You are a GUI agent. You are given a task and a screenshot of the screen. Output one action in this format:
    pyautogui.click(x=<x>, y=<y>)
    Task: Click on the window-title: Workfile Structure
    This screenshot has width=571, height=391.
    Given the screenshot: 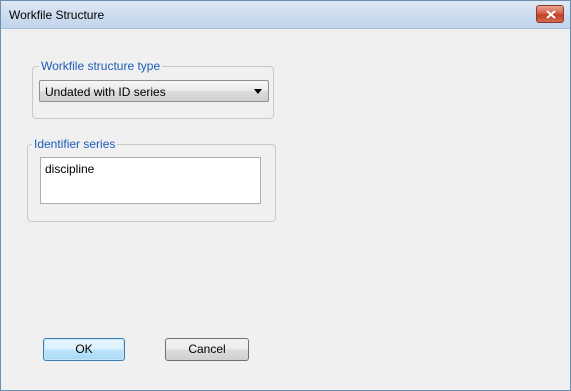 What is the action you would take?
    pyautogui.click(x=57, y=15)
    